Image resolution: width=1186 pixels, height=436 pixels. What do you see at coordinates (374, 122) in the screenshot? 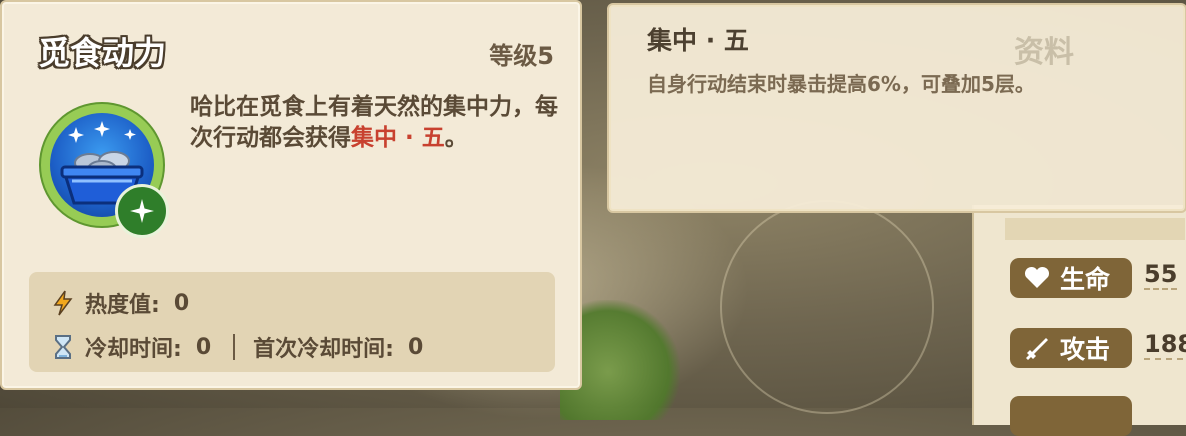
I see `skill-description: 哈比在觅食上有着天然的集中力，每次行动都会获得集中 · 五。` at bounding box center [374, 122].